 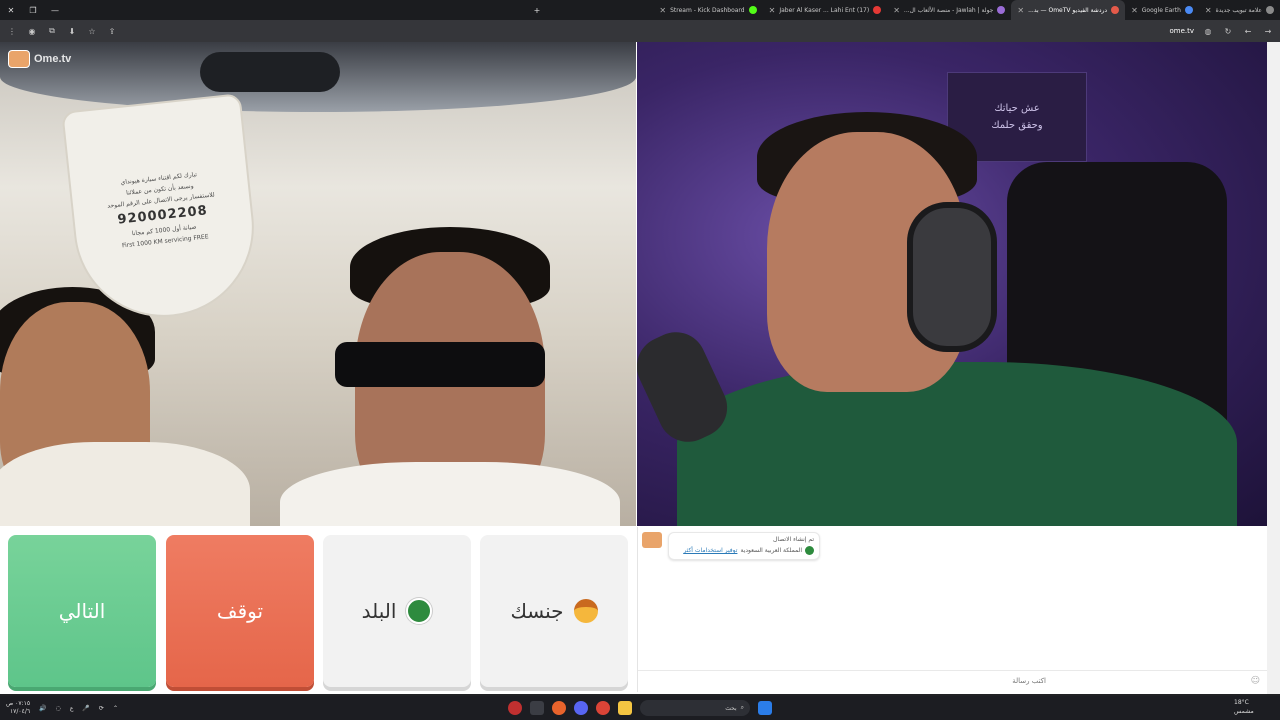 I want to click on clock: ٠٧:١٥ ص ١٧/٠٤/٦, so click(x=18, y=708).